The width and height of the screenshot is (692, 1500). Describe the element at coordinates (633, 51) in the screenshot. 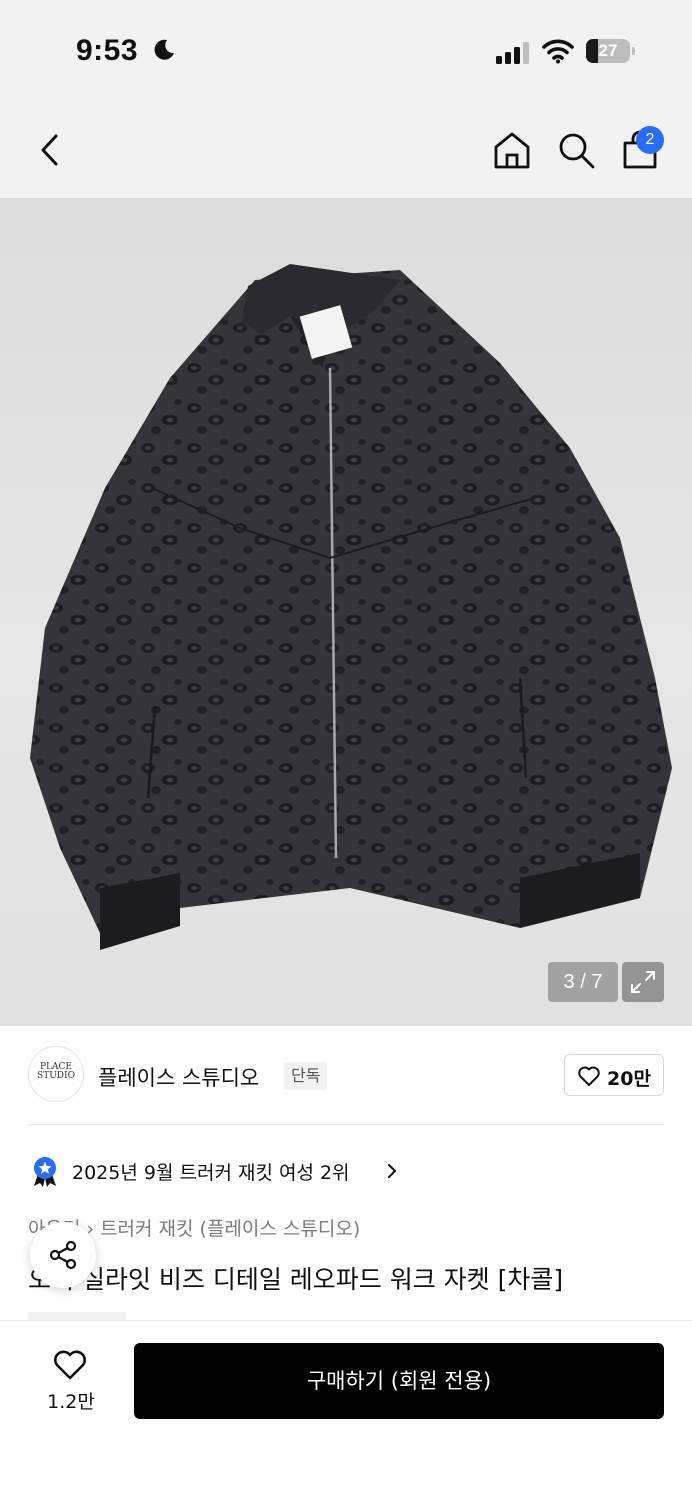

I see `battery-cap` at that location.